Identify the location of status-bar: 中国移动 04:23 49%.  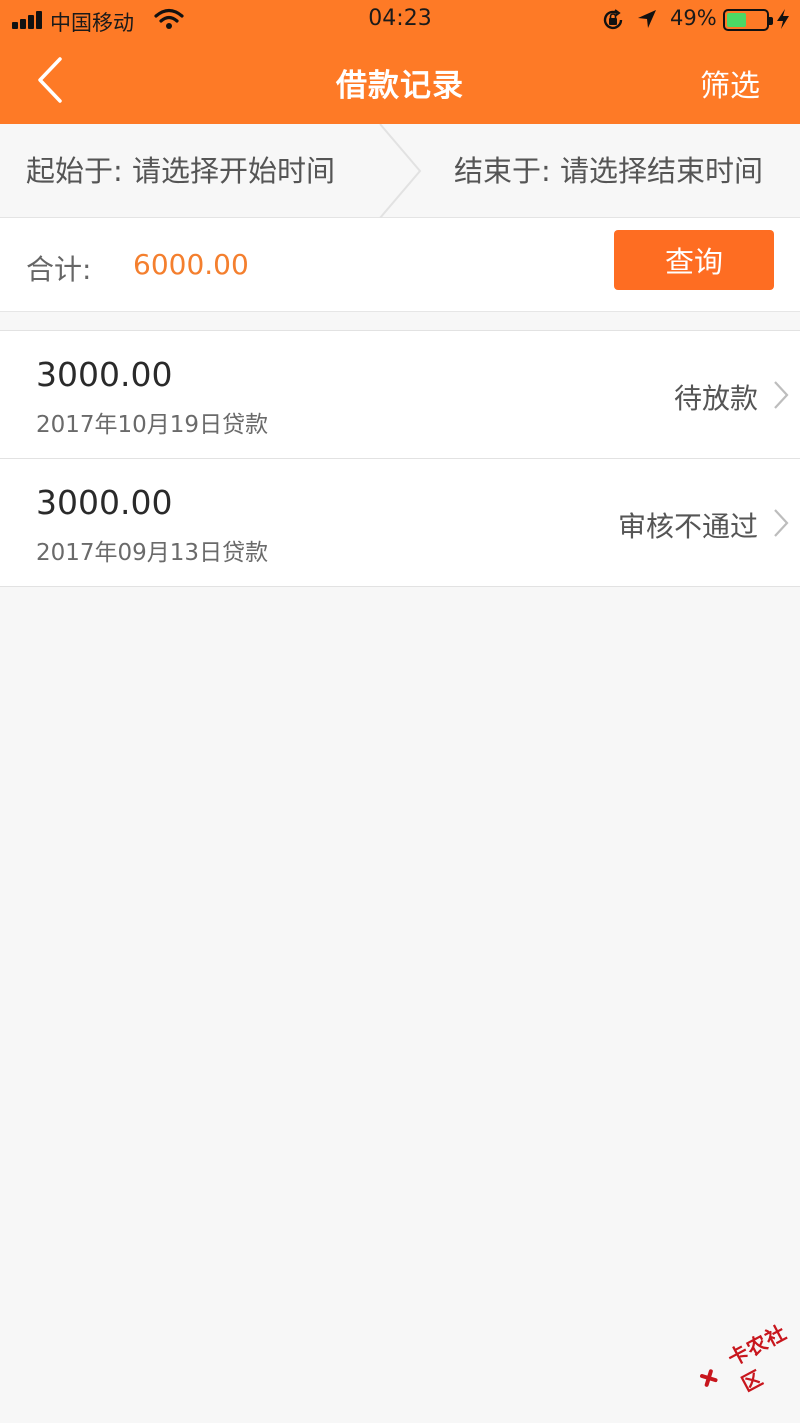
(400, 20).